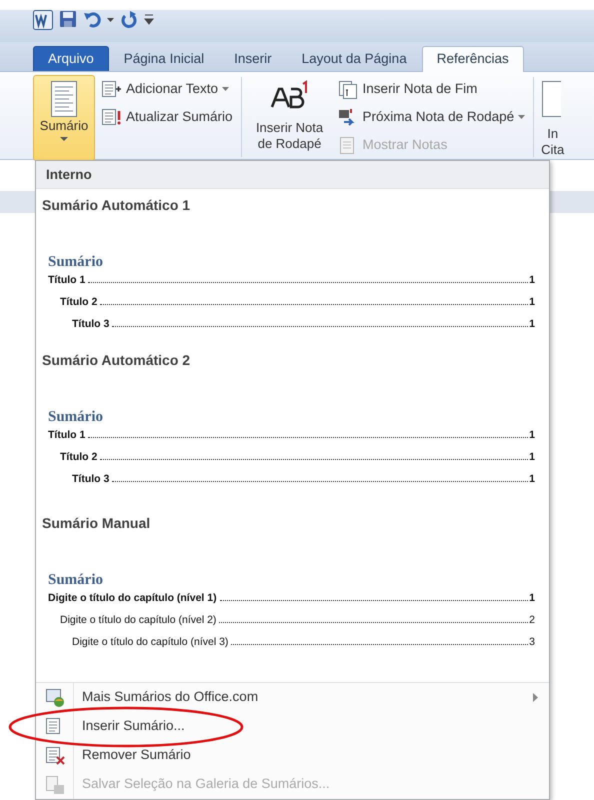  I want to click on submenu-arrow-icon, so click(536, 697).